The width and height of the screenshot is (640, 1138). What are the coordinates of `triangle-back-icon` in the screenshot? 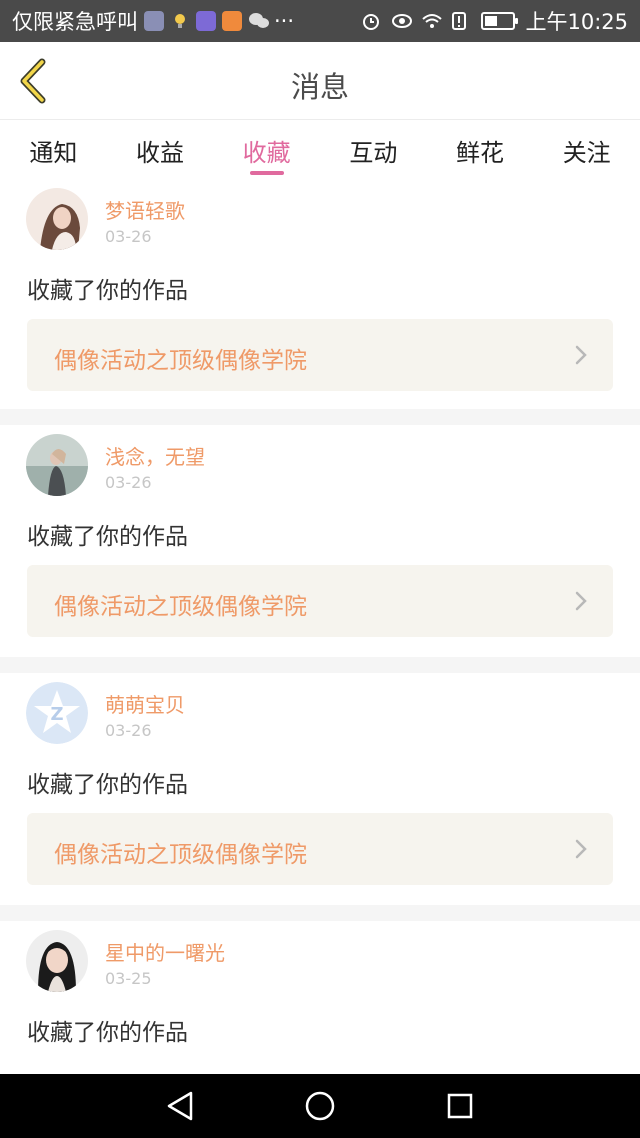 It's located at (180, 1106).